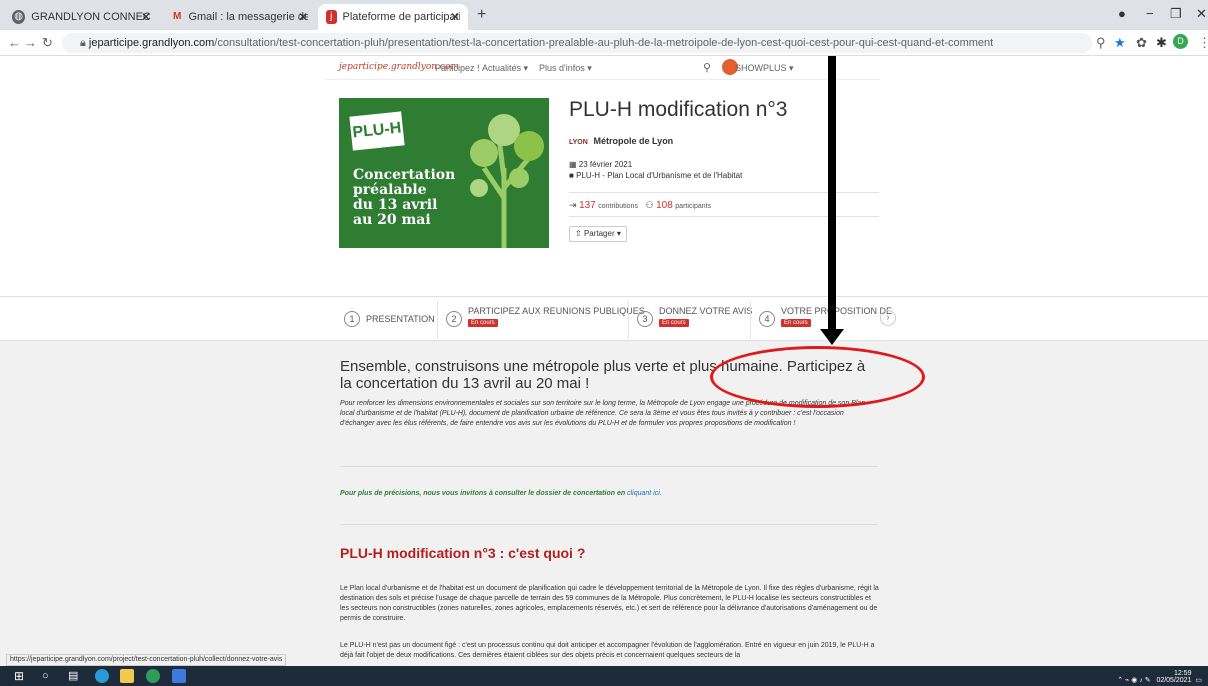 This screenshot has width=1208, height=686. I want to click on system-tray: ⌃ ⌁ ◉ ♪ ✎ 12:59 02/05/2021 ▭, so click(1159, 677).